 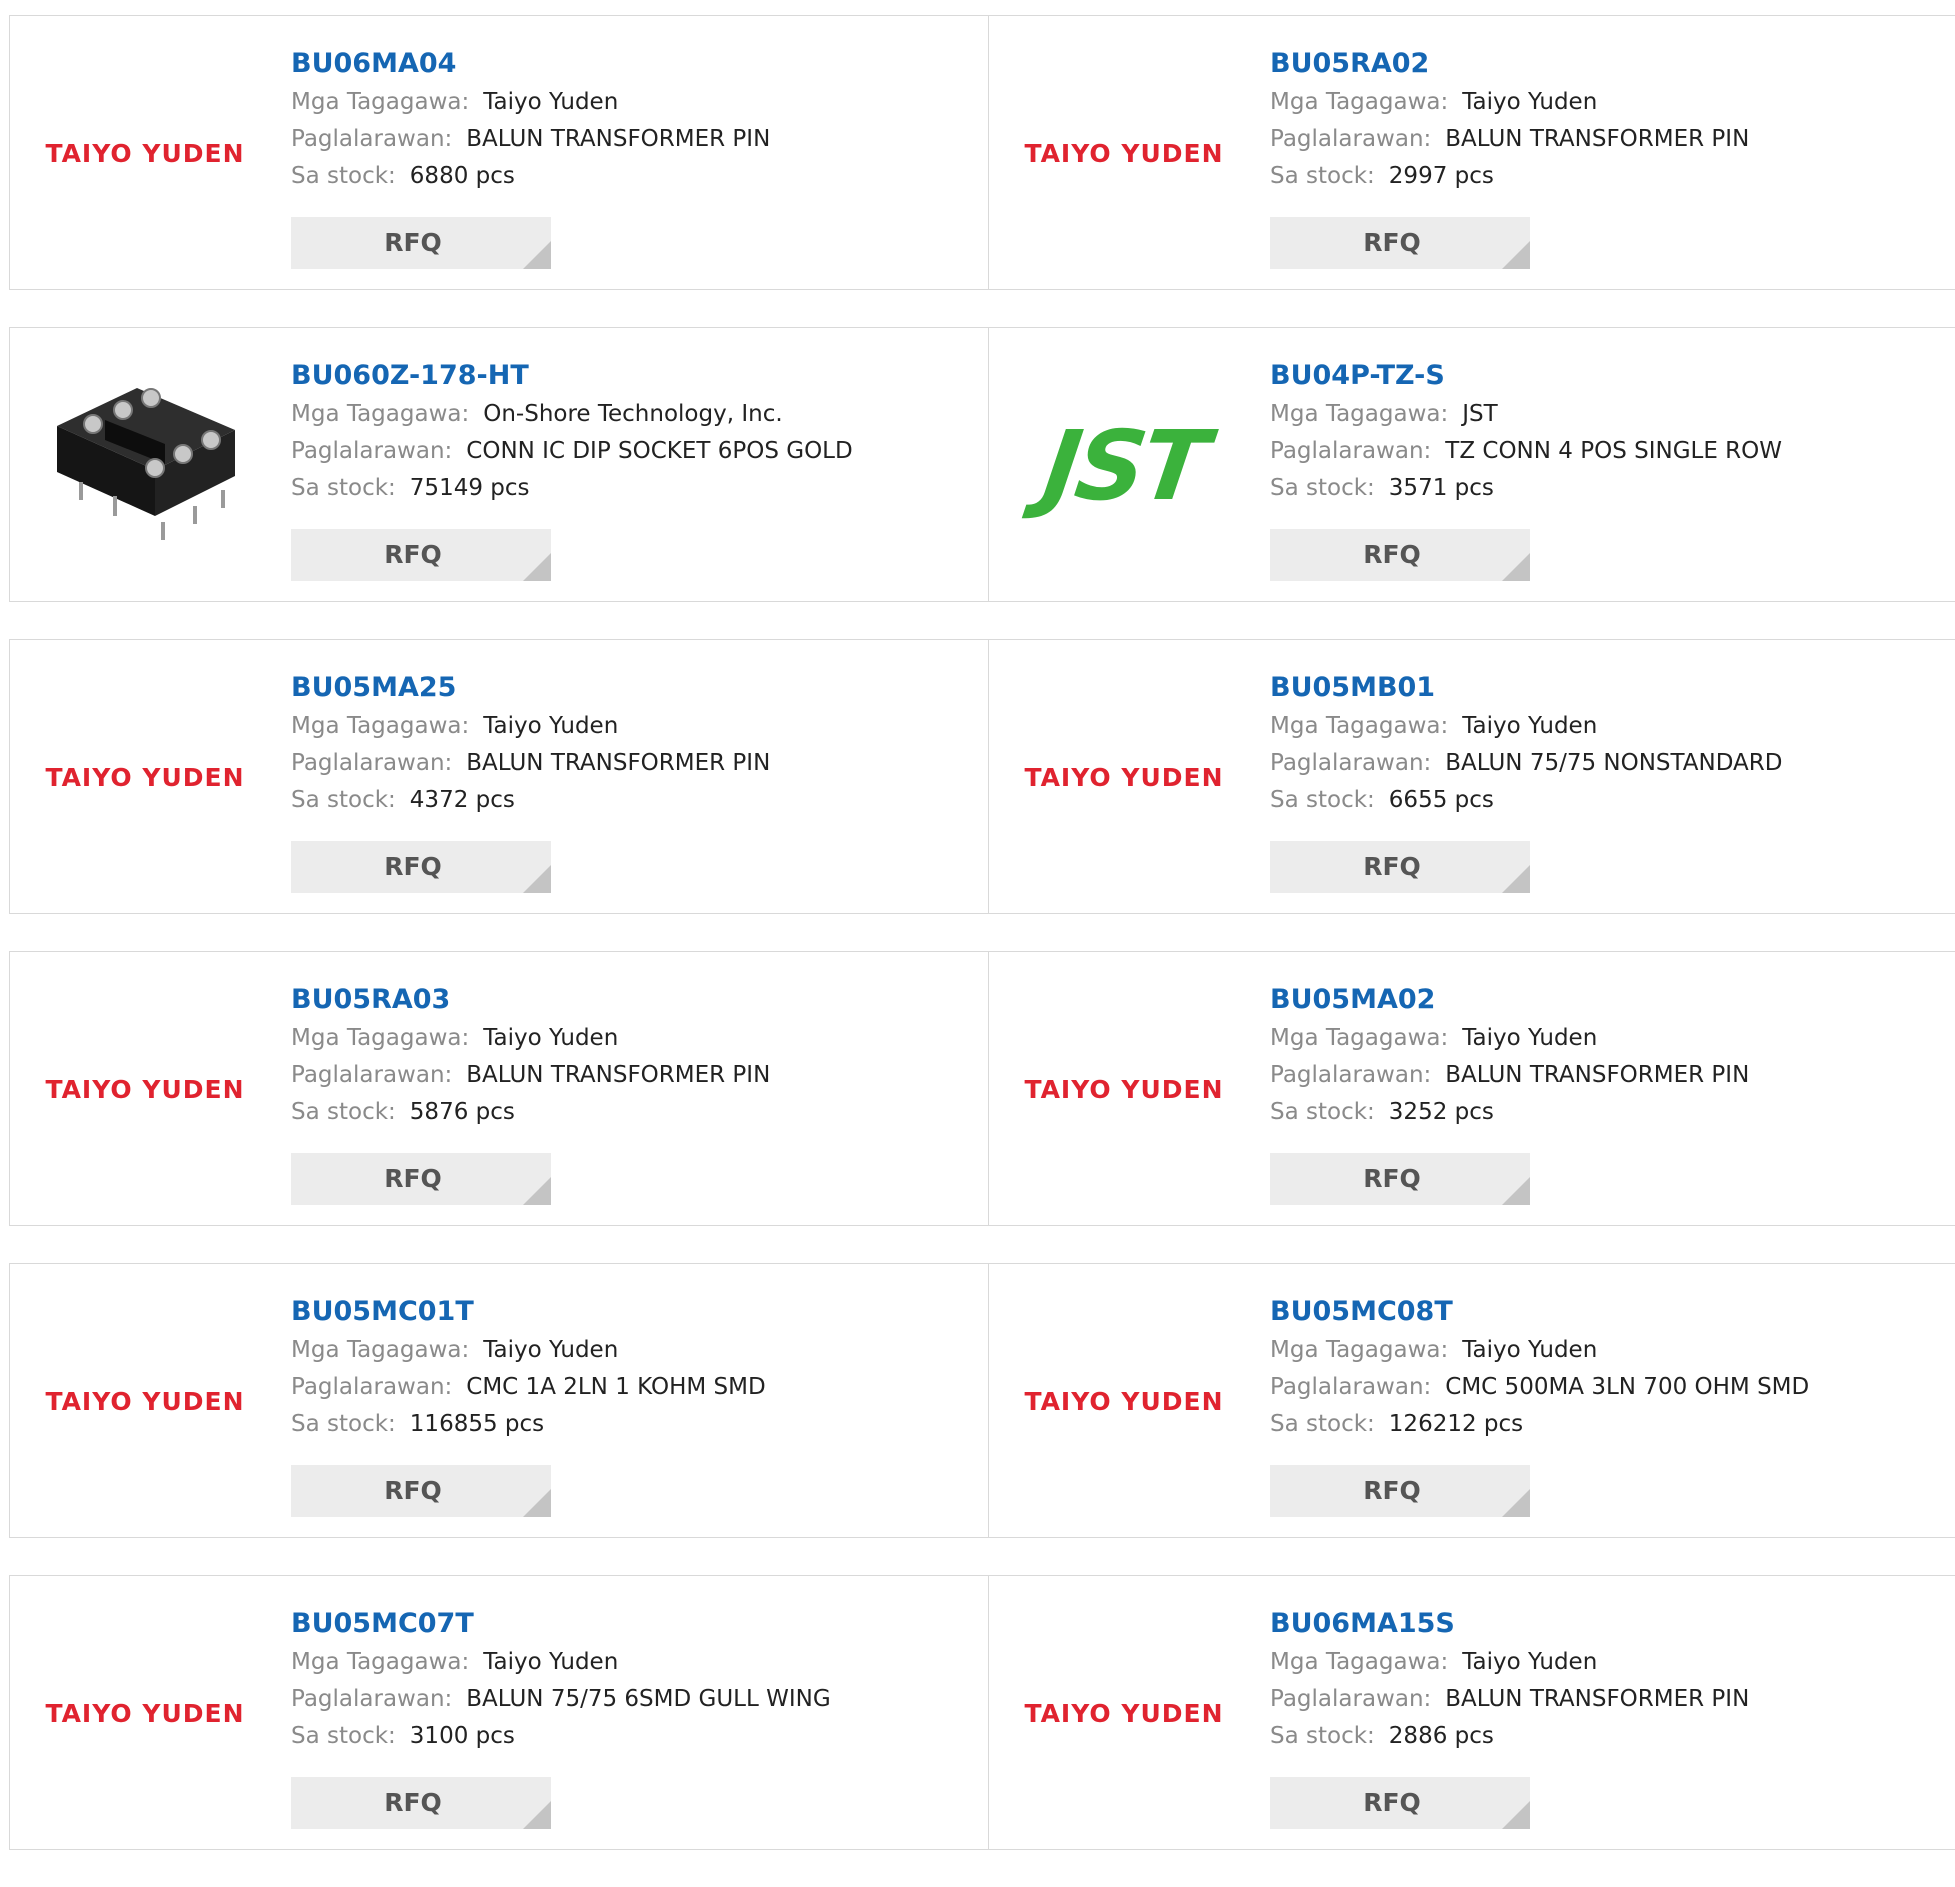 What do you see at coordinates (1124, 465) in the screenshot?
I see `manufacturer-logo: JST` at bounding box center [1124, 465].